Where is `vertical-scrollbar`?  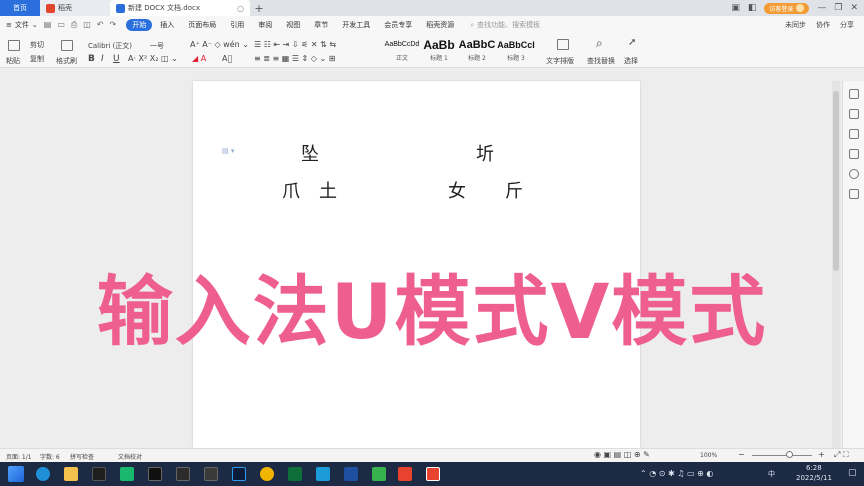
vertical-scrollbar is located at coordinates (836, 264).